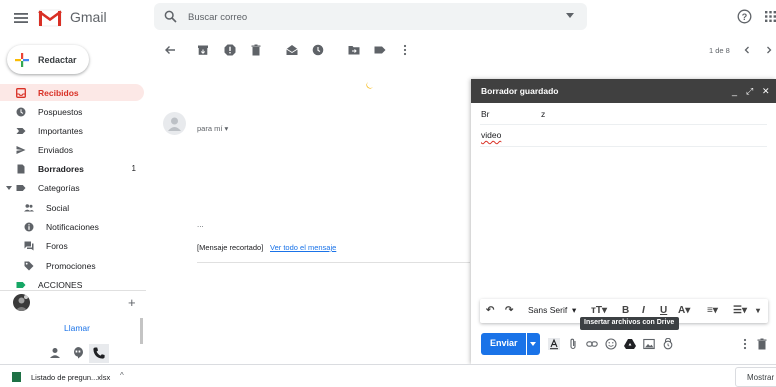 The height and width of the screenshot is (387, 776). What do you see at coordinates (552, 310) in the screenshot?
I see `font-selector: Sans Serif ▾` at bounding box center [552, 310].